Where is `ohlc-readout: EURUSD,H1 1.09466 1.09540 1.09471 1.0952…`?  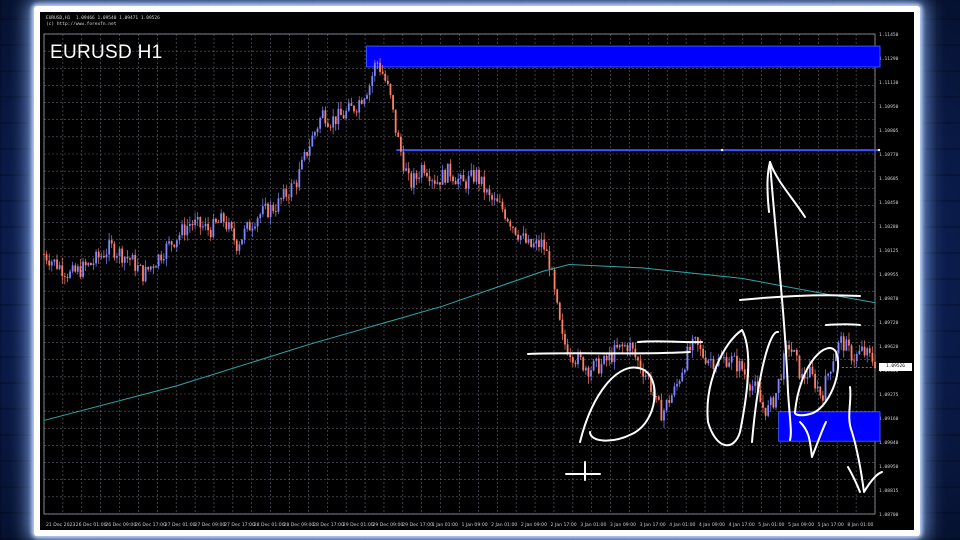
ohlc-readout: EURUSD,H1 1.09466 1.09540 1.09471 1.0952… is located at coordinates (103, 18).